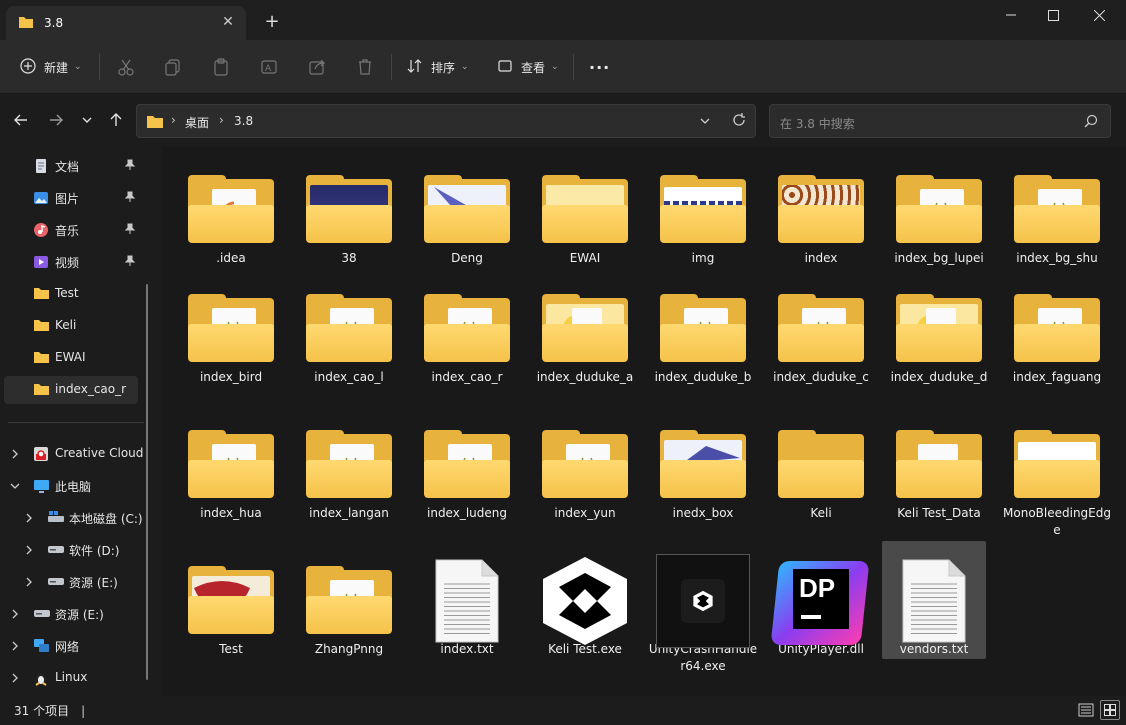 This screenshot has width=1126, height=725. I want to click on status-bar: 31 个项目 |, so click(563, 710).